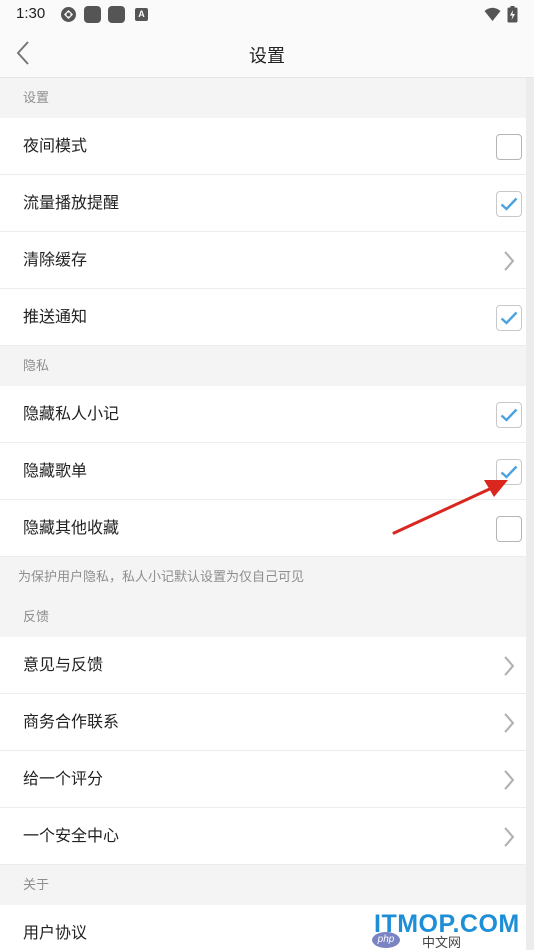 Image resolution: width=534 pixels, height=950 pixels. Describe the element at coordinates (55, 146) in the screenshot. I see `row-label: 夜间模式` at that location.